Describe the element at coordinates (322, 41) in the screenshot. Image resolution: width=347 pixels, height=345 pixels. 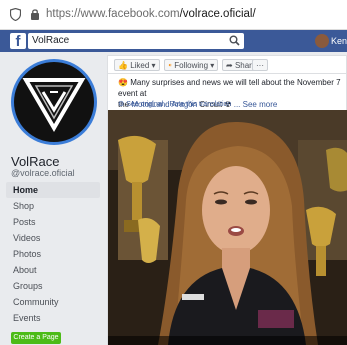
I see `profile-avatar` at that location.